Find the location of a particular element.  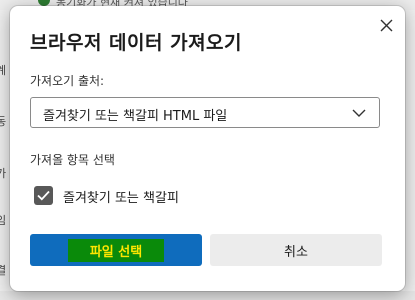

import-items-label: 가져올 항목 선택 is located at coordinates (72, 160).